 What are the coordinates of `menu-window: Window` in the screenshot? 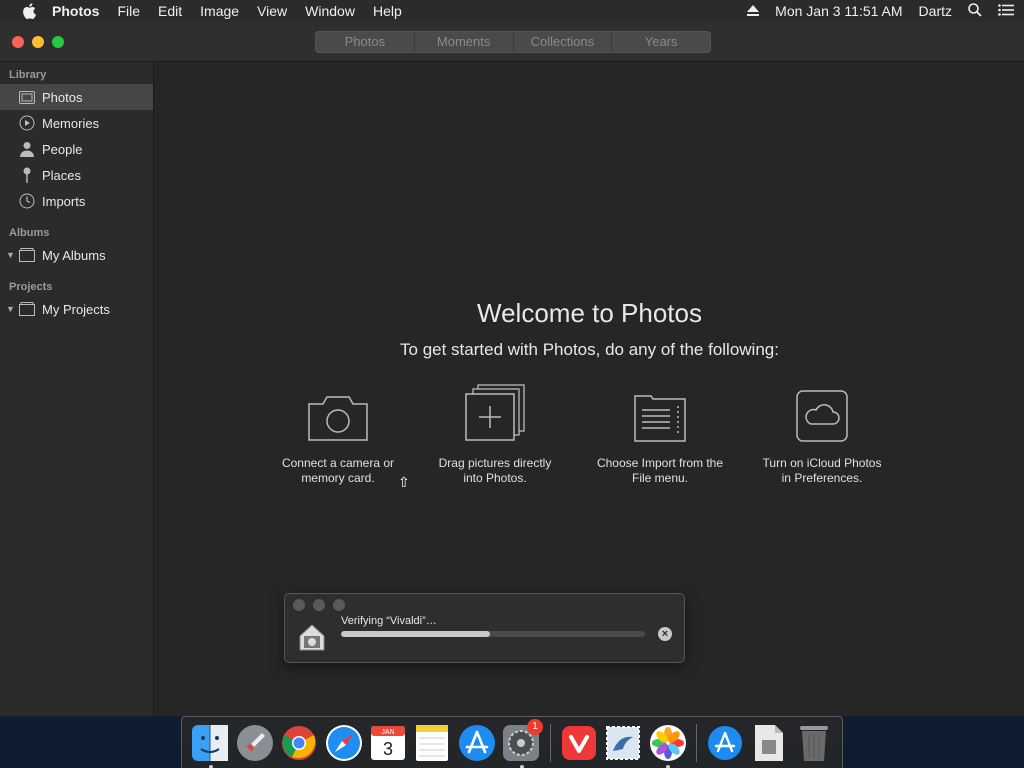 It's located at (330, 11).